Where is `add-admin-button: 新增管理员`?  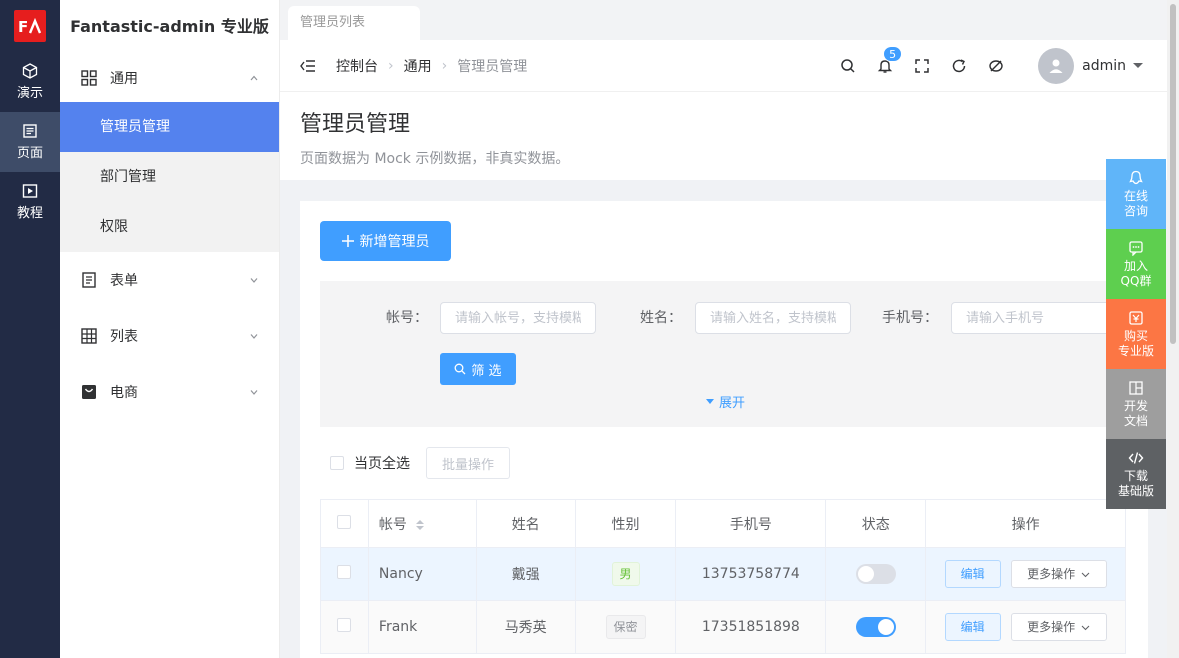
add-admin-button: 新增管理员 is located at coordinates (385, 241).